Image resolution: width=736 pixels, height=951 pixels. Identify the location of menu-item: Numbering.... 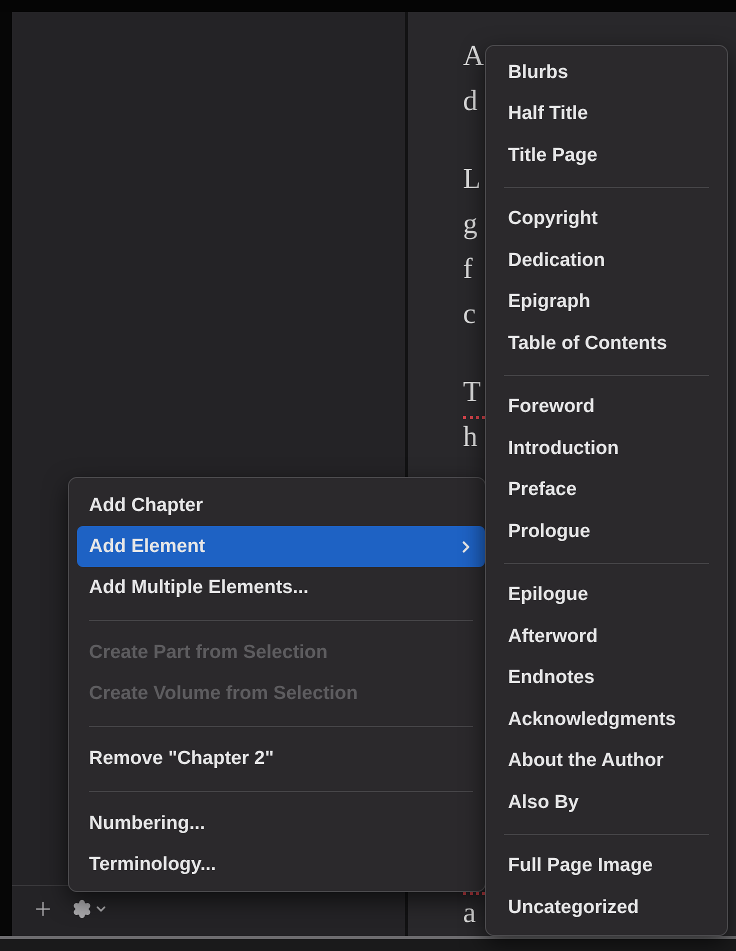
(281, 823).